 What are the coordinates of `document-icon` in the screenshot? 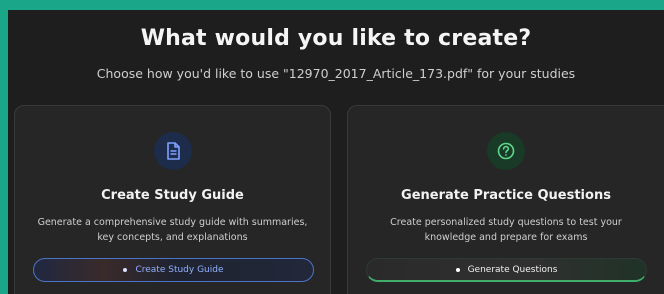 It's located at (173, 151).